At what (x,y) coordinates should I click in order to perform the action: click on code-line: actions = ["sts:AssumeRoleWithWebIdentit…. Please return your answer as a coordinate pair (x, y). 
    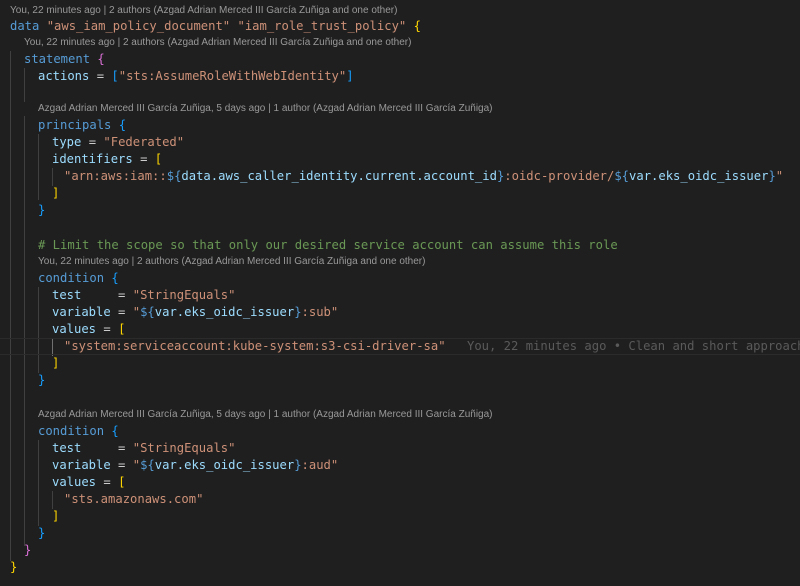
    Looking at the image, I should click on (196, 76).